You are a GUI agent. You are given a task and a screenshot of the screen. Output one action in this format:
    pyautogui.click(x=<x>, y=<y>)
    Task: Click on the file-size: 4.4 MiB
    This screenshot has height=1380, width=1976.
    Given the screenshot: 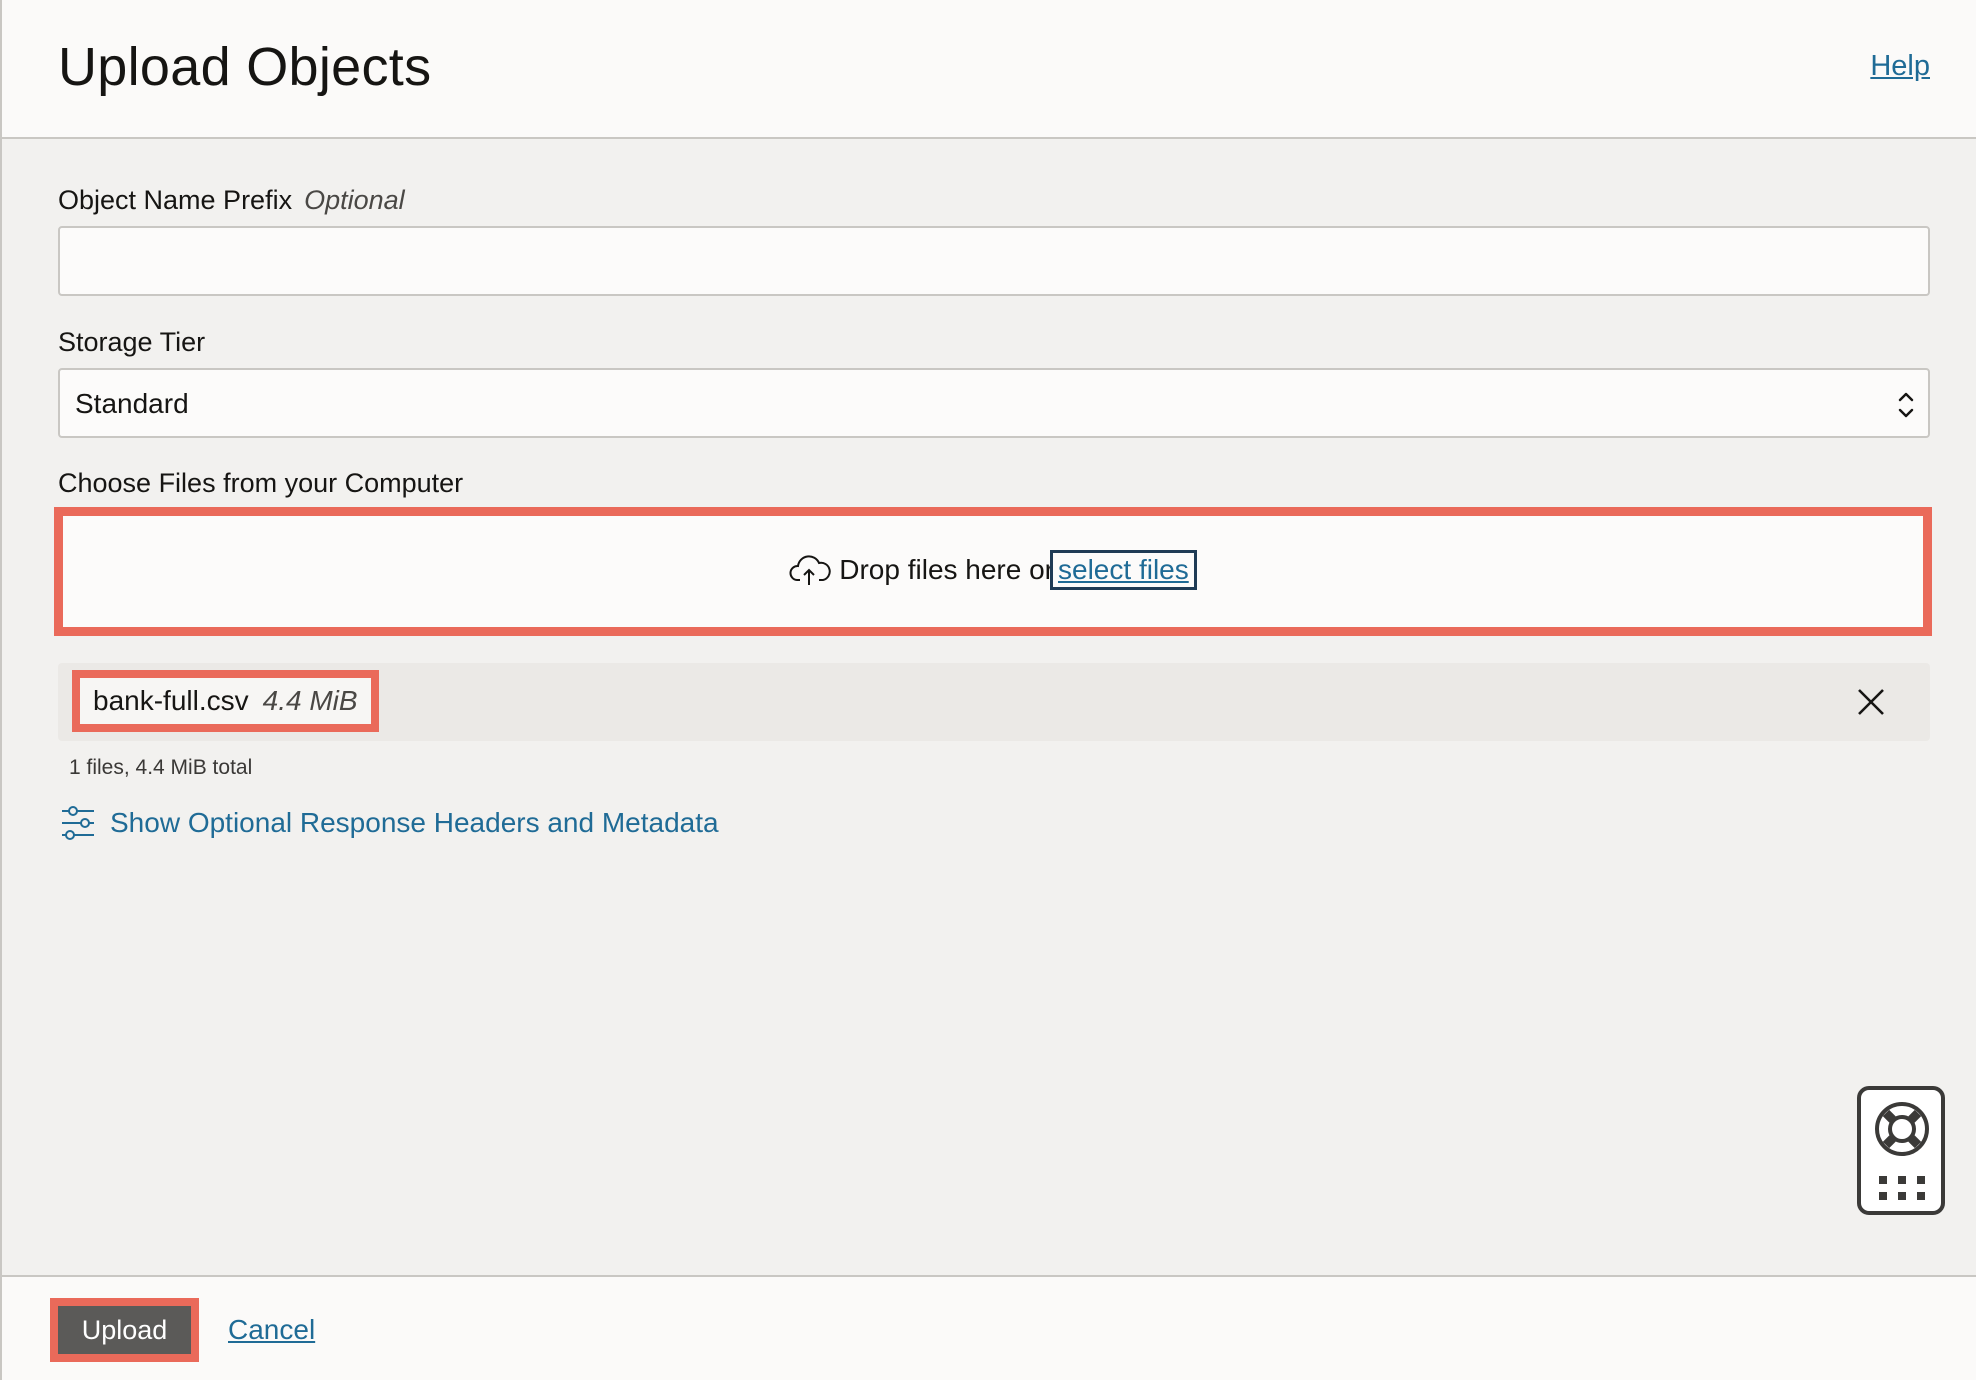 What is the action you would take?
    pyautogui.click(x=310, y=700)
    